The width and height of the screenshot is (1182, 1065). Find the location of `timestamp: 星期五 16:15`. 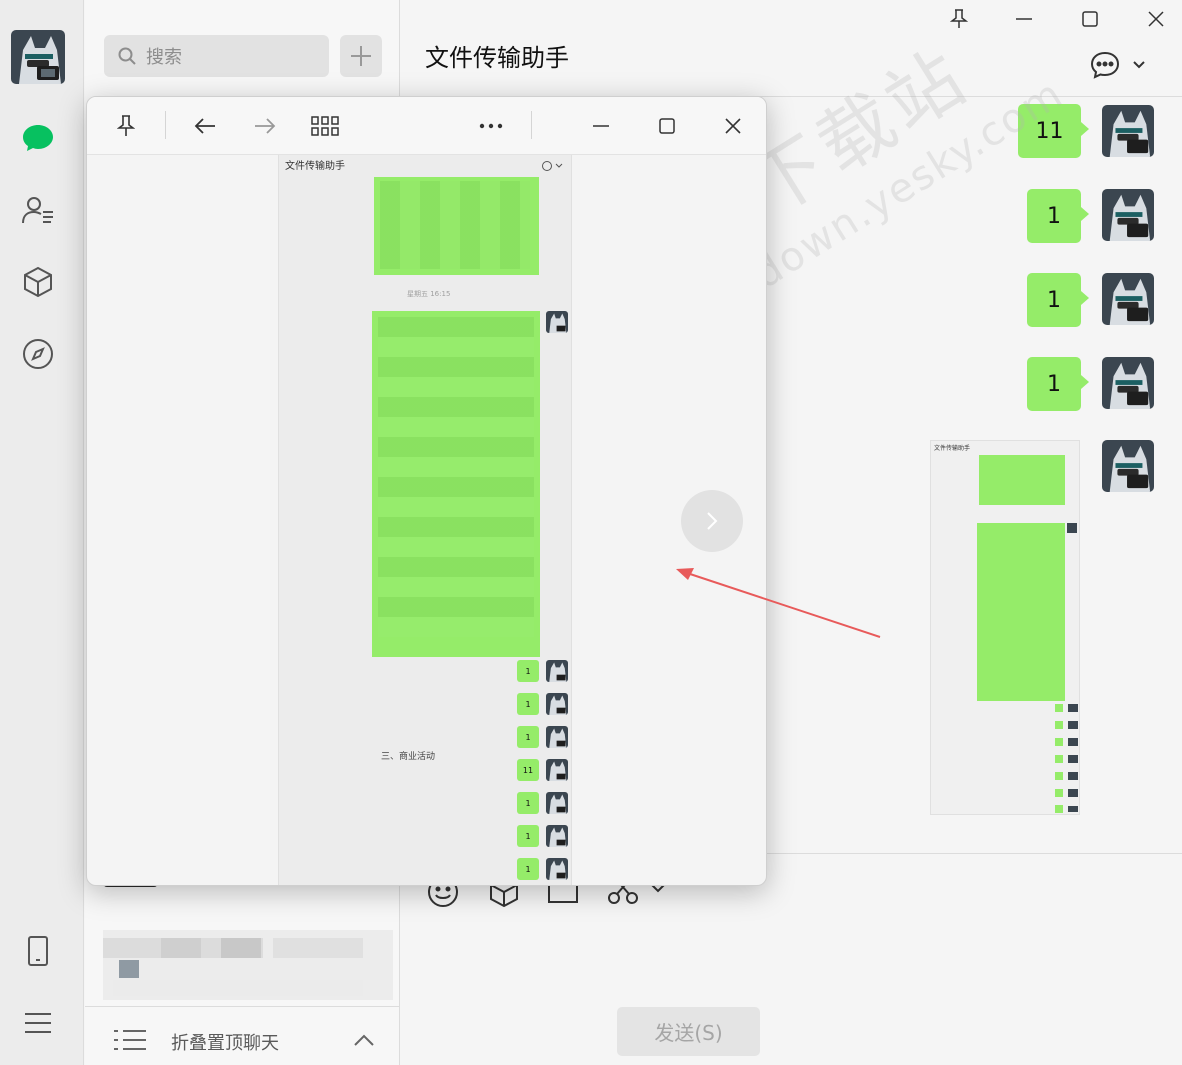

timestamp: 星期五 16:15 is located at coordinates (429, 294).